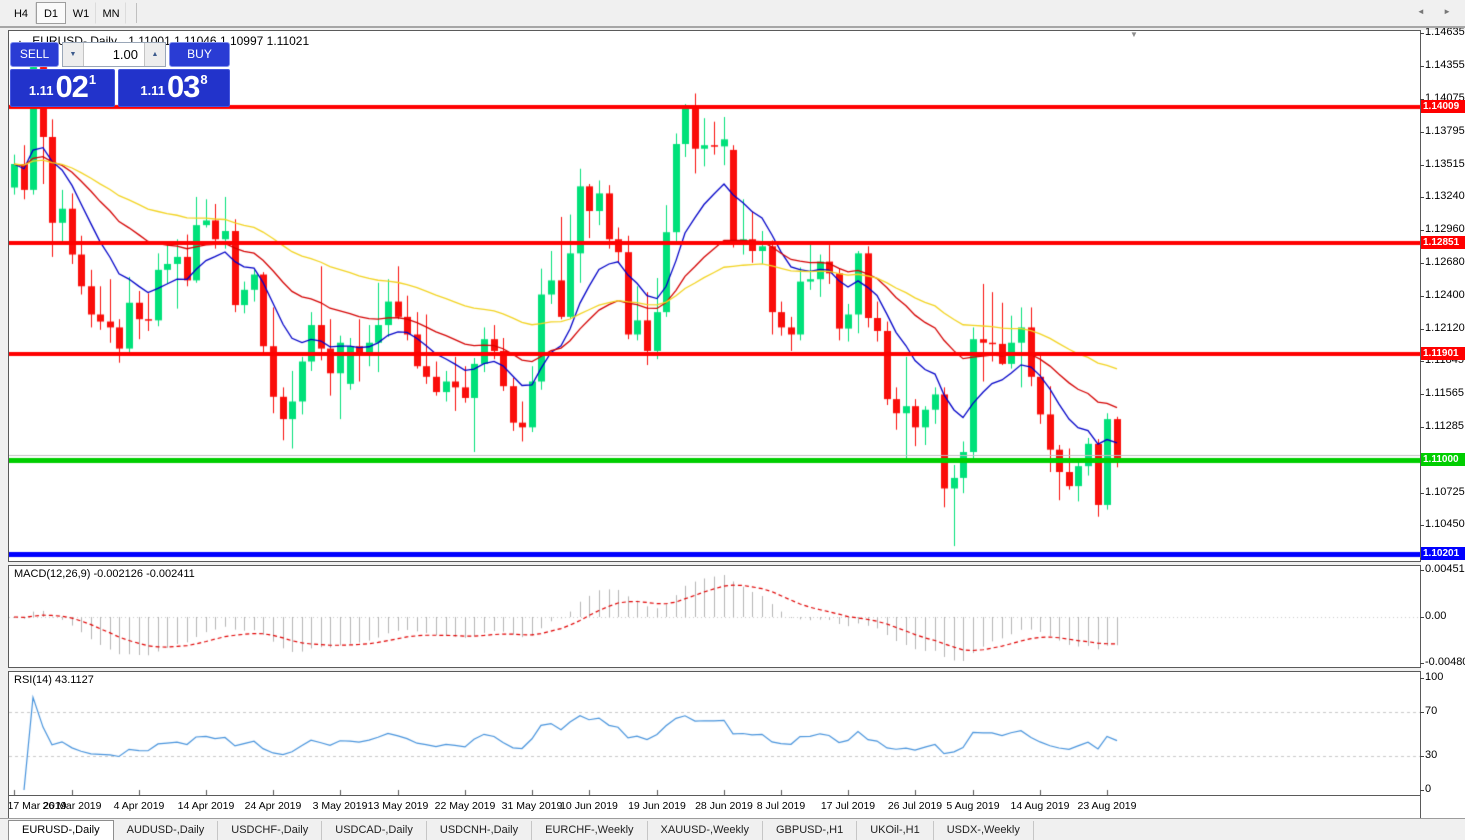  I want to click on volume-input: 1.00, so click(114, 54).